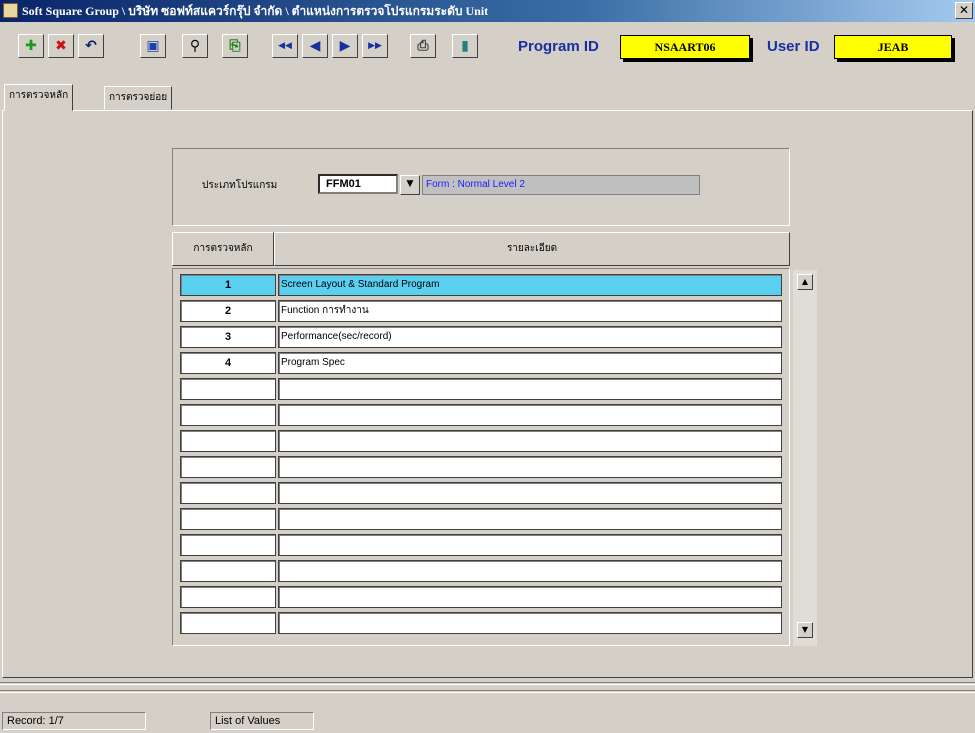 This screenshot has height=733, width=975. I want to click on status-mode: List of Values, so click(262, 721).